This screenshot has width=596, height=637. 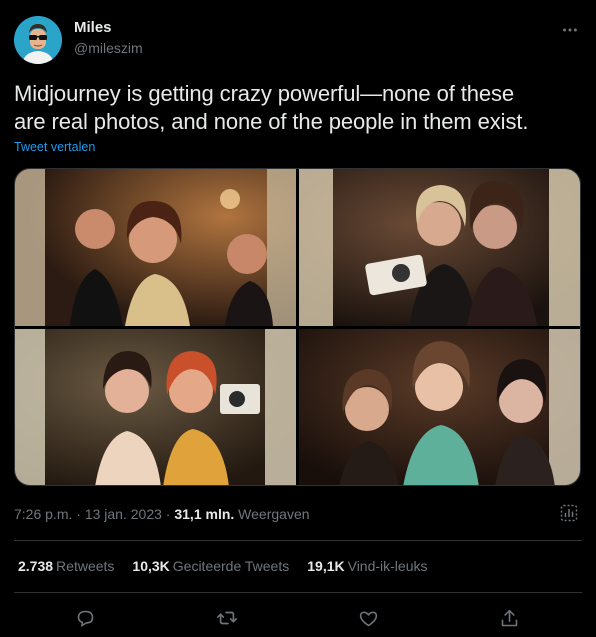 What do you see at coordinates (54, 147) in the screenshot?
I see `translate-link: Tweet vertalen` at bounding box center [54, 147].